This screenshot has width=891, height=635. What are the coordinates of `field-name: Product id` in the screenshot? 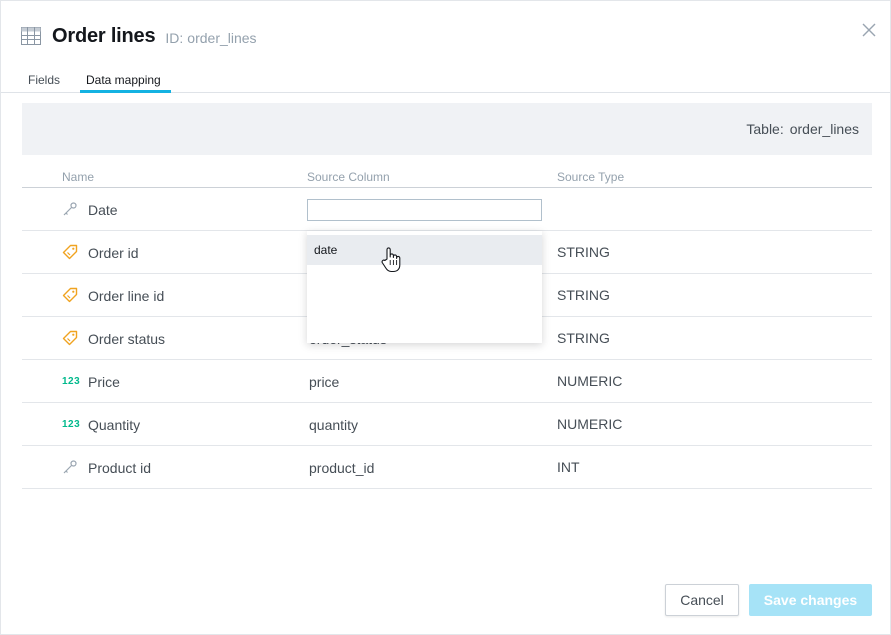 It's located at (120, 468).